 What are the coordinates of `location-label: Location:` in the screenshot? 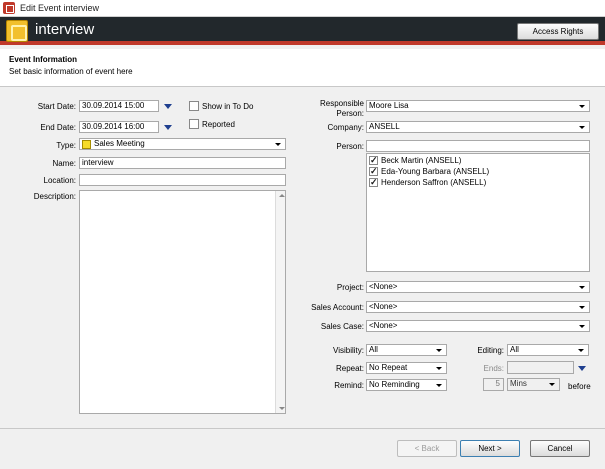 It's located at (59, 180).